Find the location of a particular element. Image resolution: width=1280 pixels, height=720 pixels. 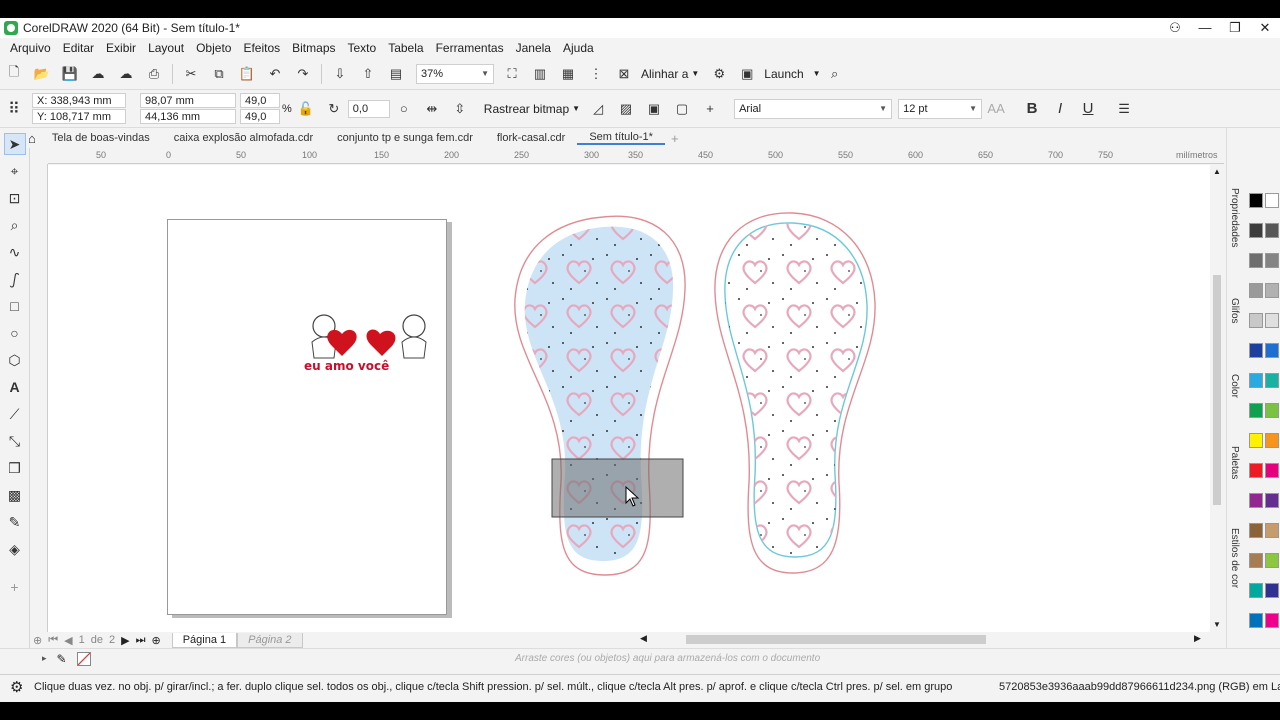

docker-tab-color: Color is located at coordinates (1234, 386).